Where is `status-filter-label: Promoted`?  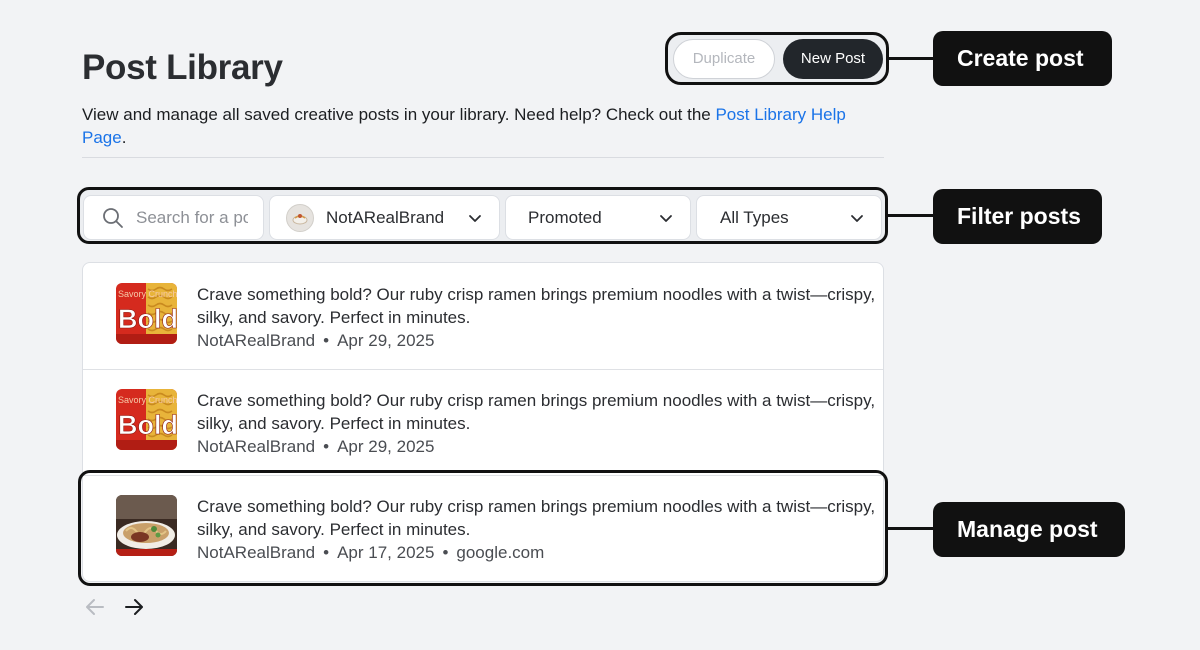 status-filter-label: Promoted is located at coordinates (565, 217).